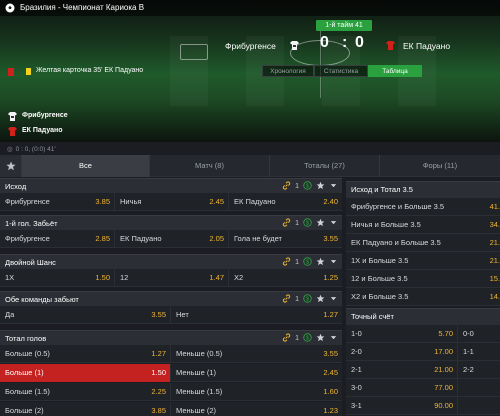  Describe the element at coordinates (57, 278) in the screenshot. I see `odds-button: 1X 1.50` at that location.